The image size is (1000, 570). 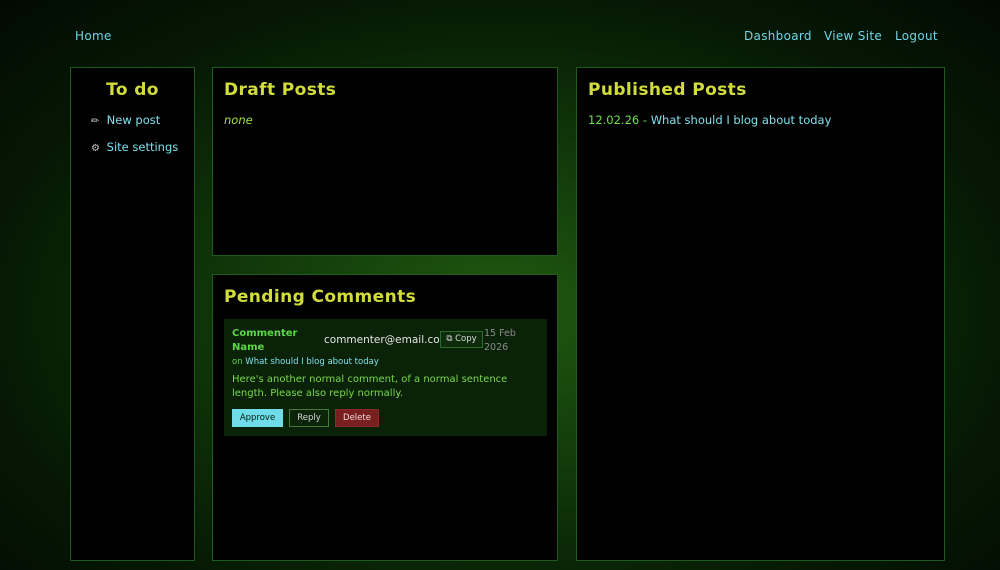 What do you see at coordinates (93, 36) in the screenshot?
I see `nav-home-link: Home` at bounding box center [93, 36].